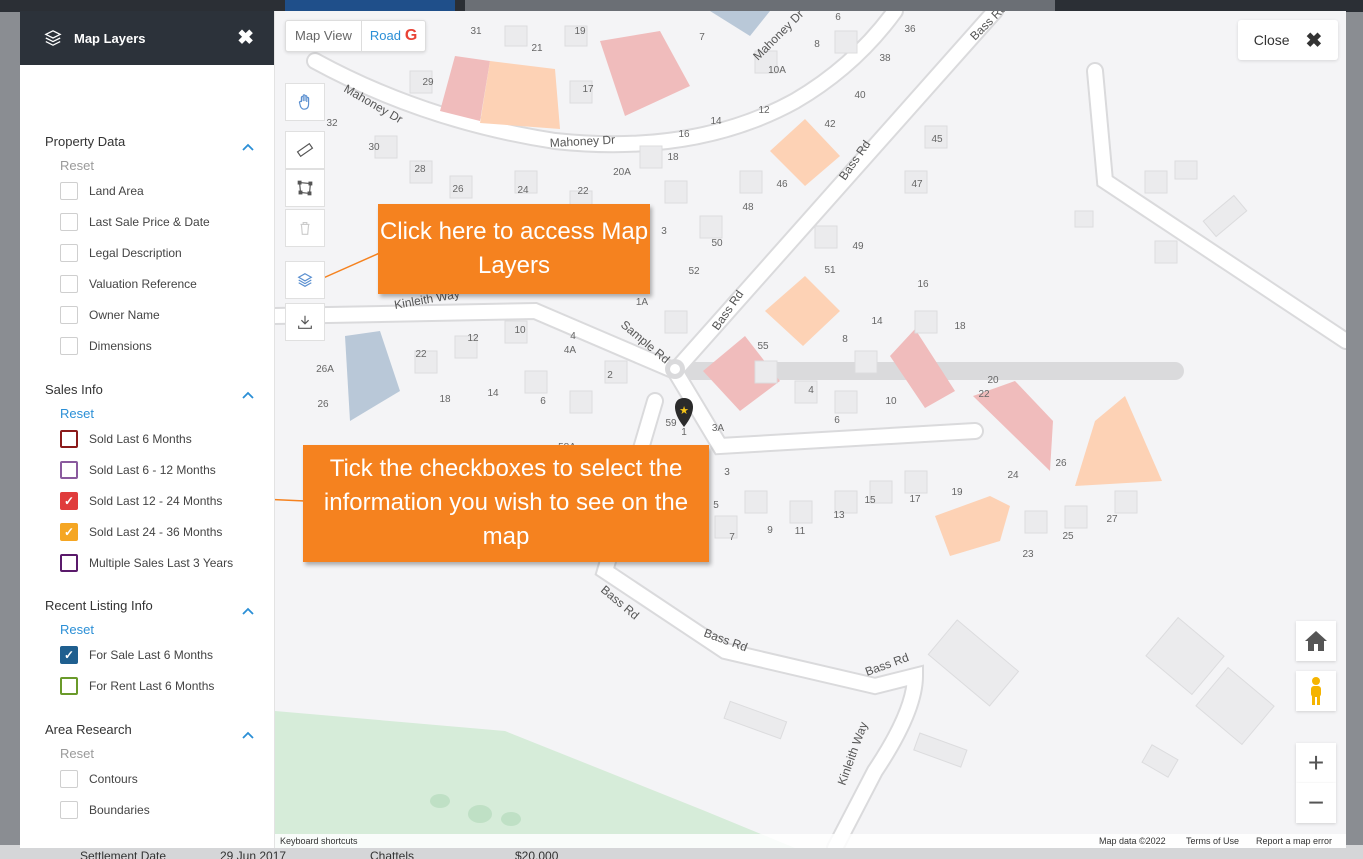 Image resolution: width=1363 pixels, height=859 pixels. What do you see at coordinates (305, 102) in the screenshot?
I see `pan-tool-button` at bounding box center [305, 102].